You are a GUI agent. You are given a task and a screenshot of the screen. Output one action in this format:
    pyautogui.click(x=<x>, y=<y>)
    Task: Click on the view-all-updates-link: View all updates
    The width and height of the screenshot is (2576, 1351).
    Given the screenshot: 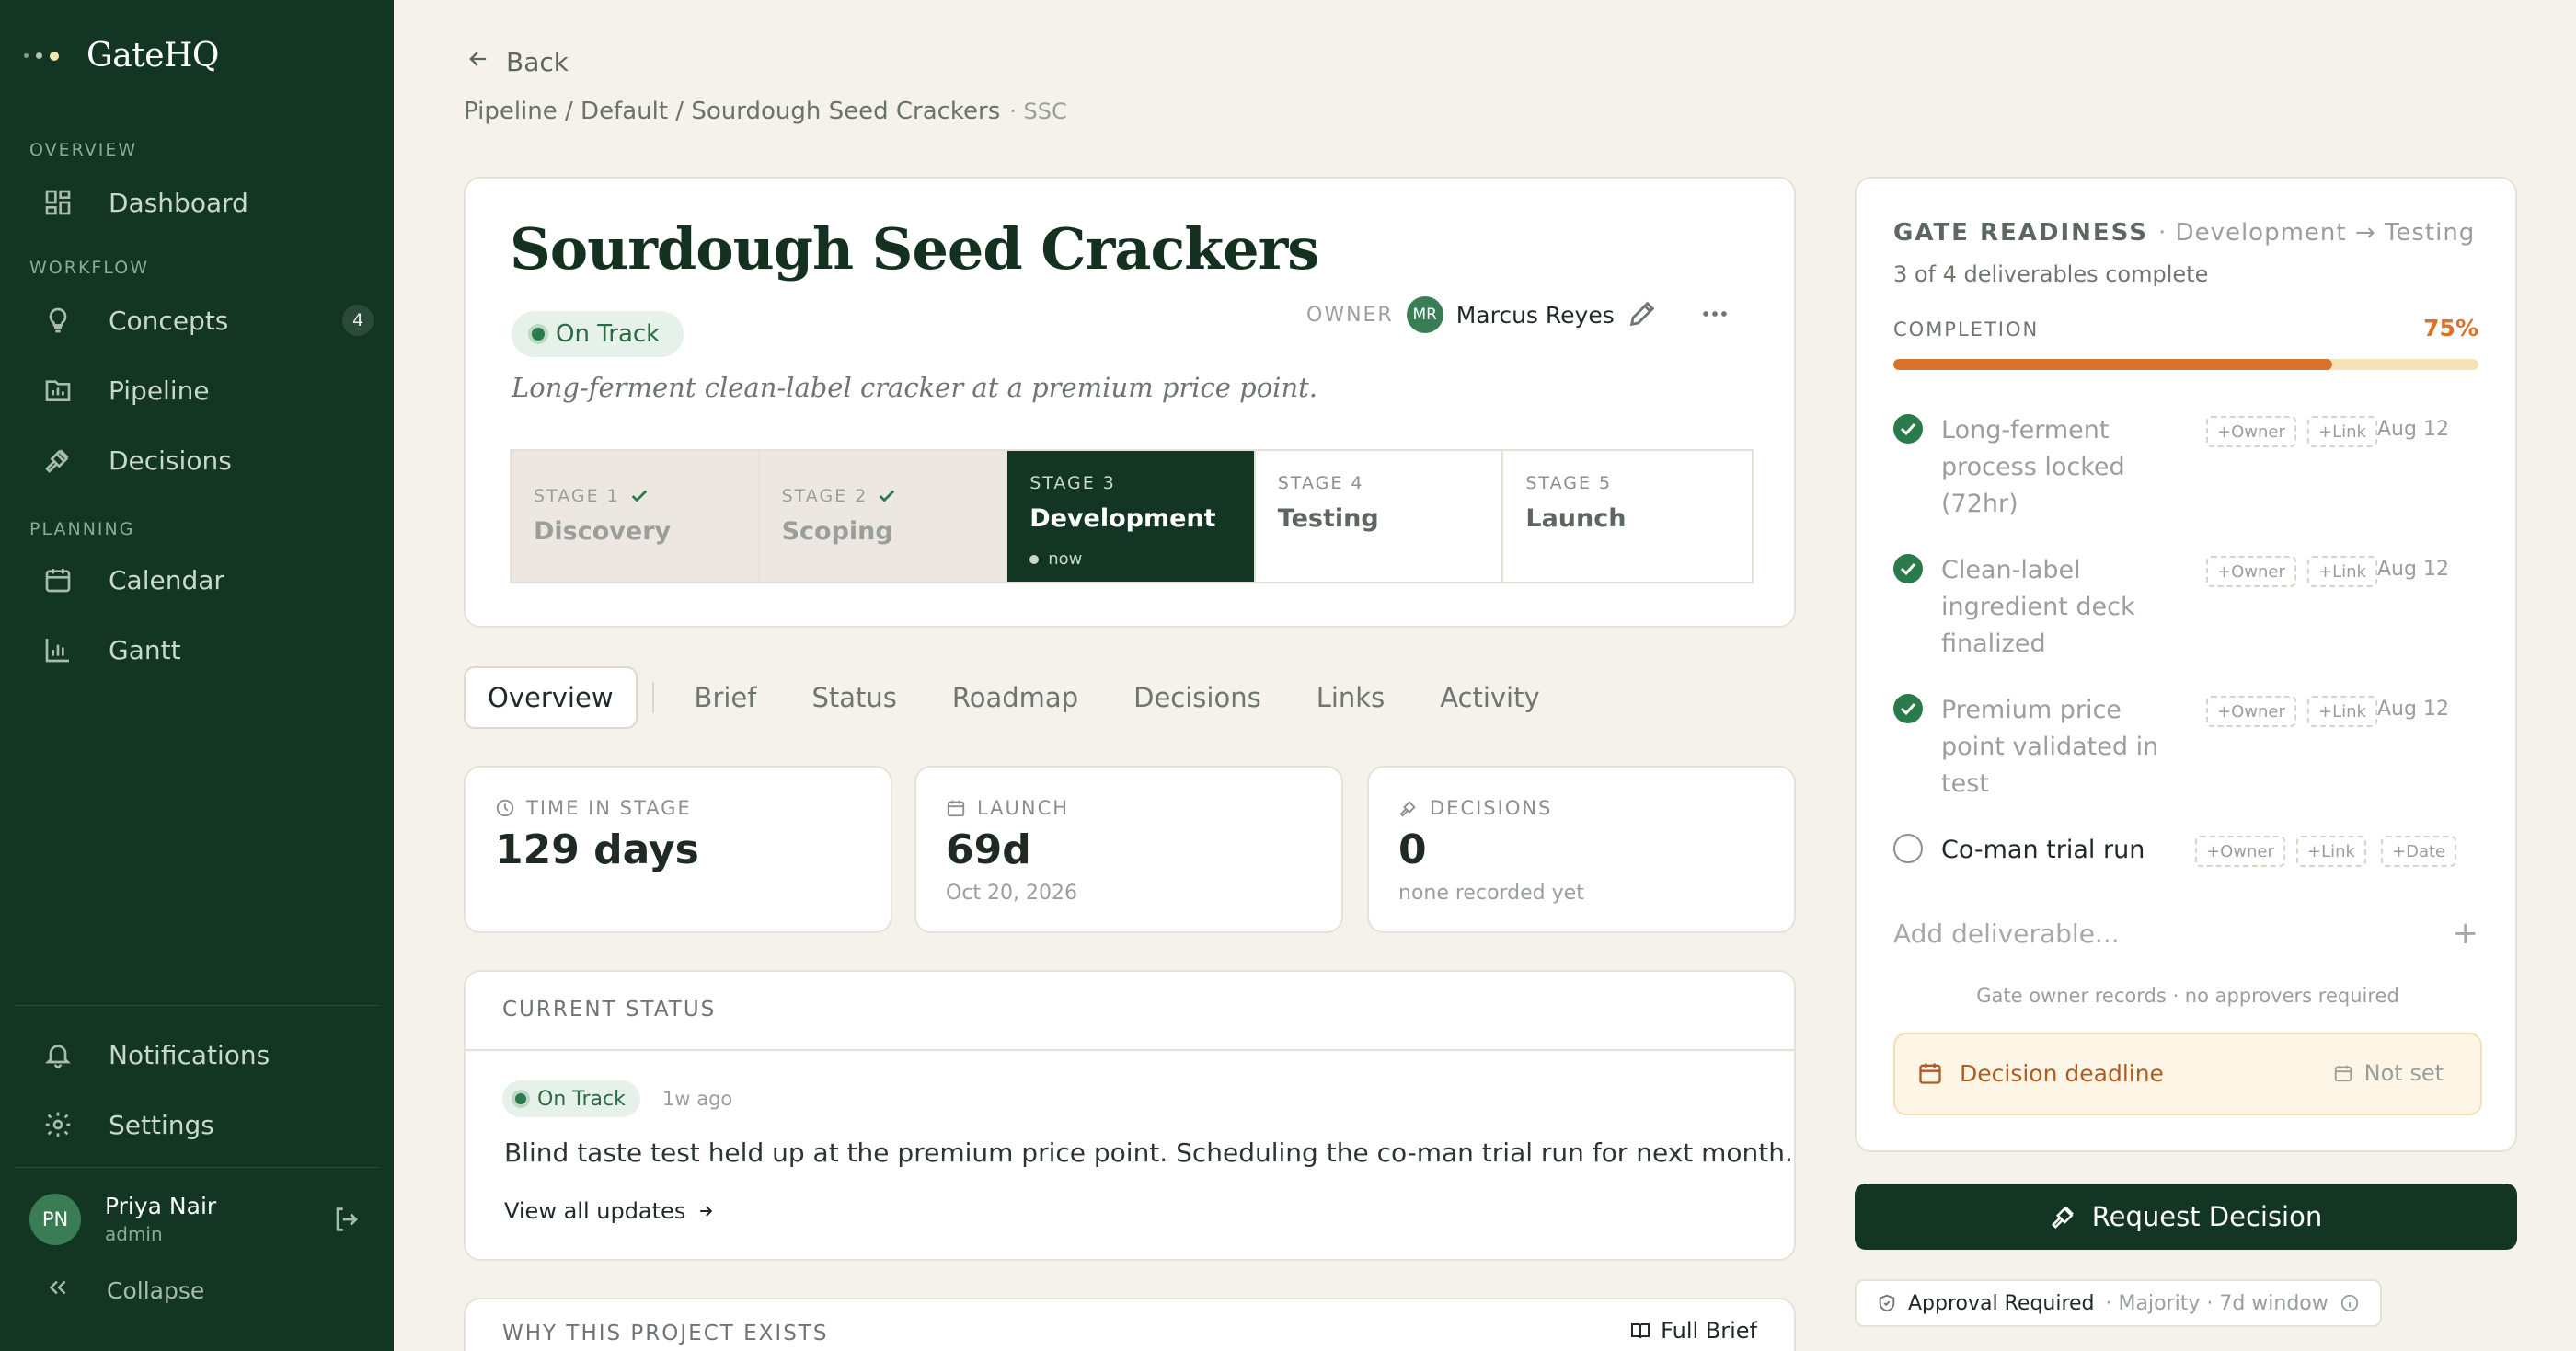 What is the action you would take?
    pyautogui.click(x=609, y=1211)
    